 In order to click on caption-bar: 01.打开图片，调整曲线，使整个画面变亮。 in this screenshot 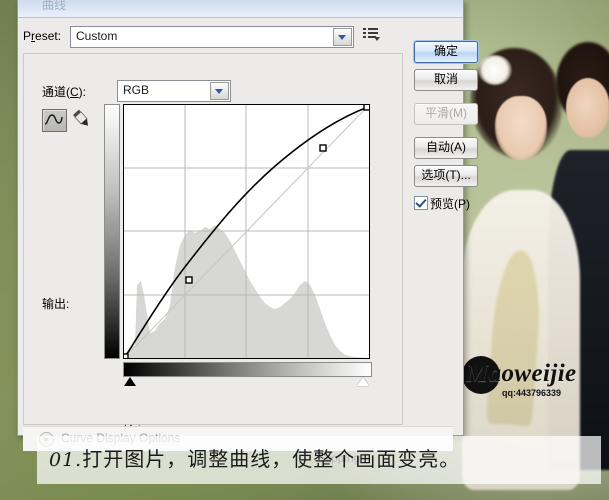, I will do `click(319, 460)`.